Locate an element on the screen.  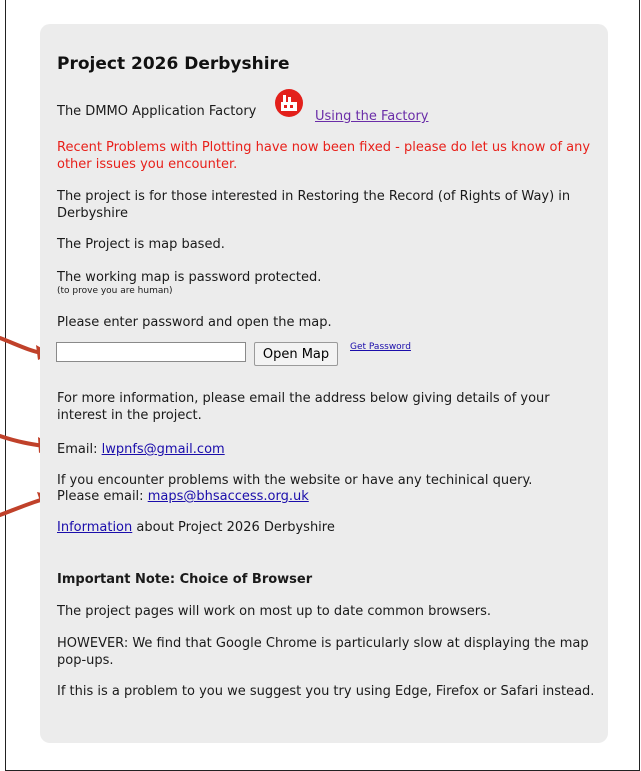
contact-email-link: lwpnfs@gmail.com is located at coordinates (163, 449).